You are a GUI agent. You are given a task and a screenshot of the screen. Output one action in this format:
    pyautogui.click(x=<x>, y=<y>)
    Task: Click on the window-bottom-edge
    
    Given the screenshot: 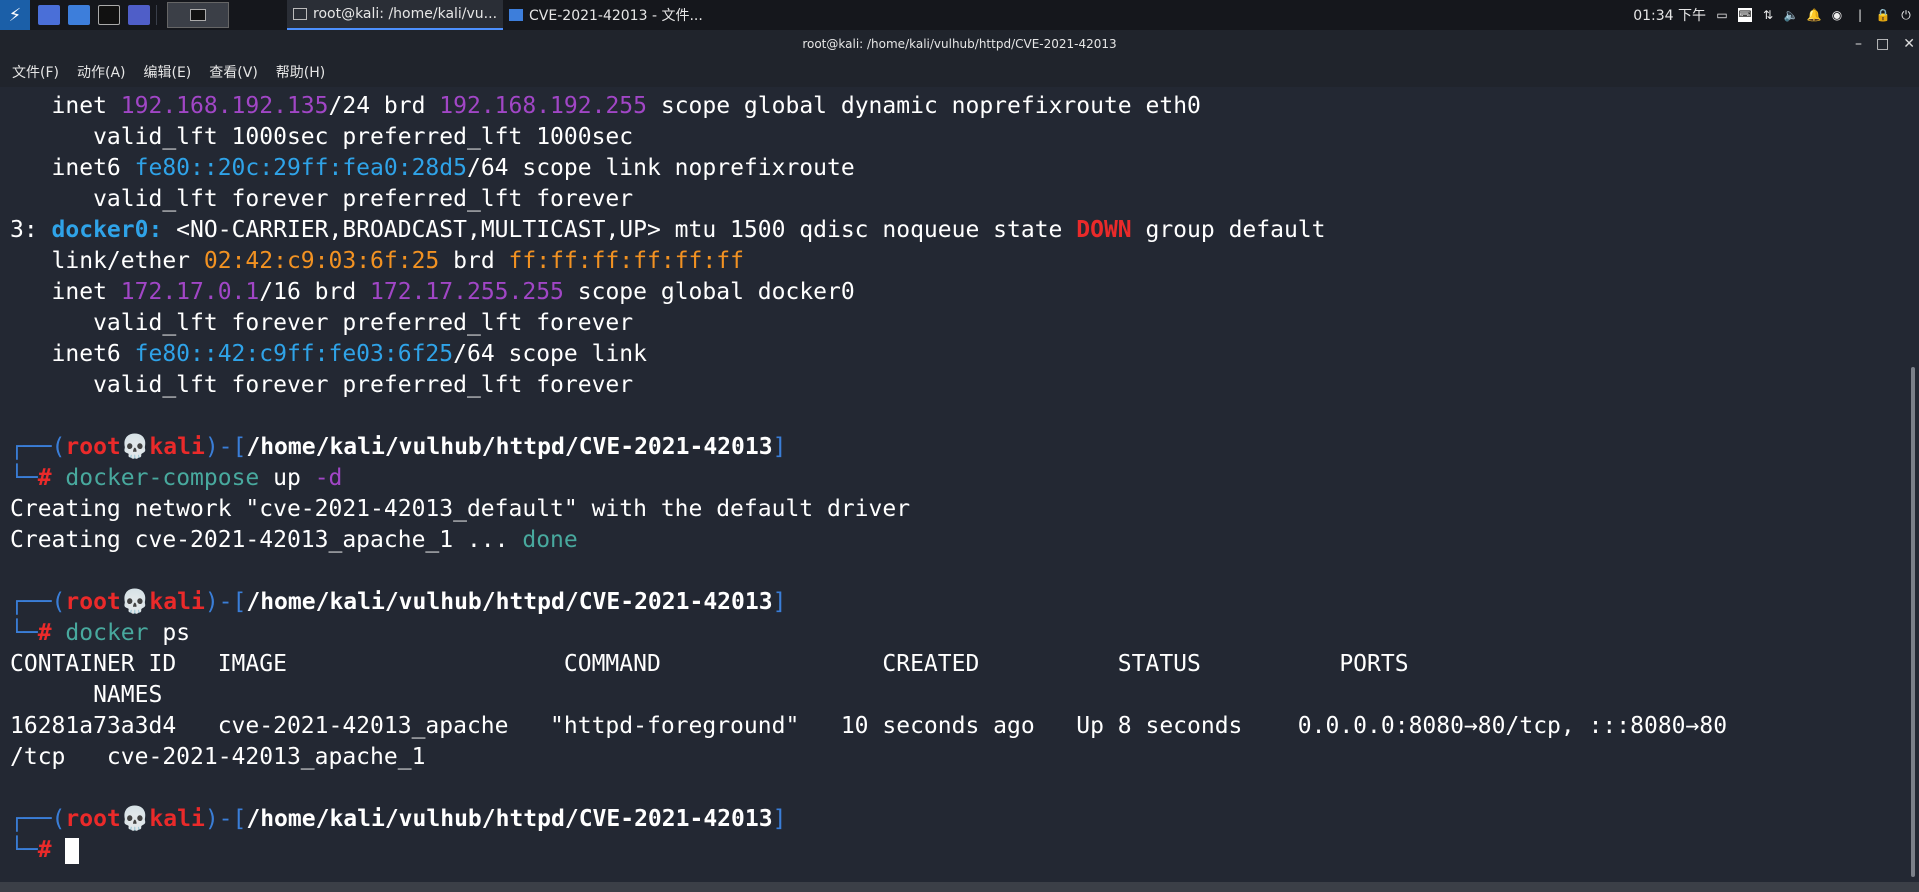 What is the action you would take?
    pyautogui.click(x=959, y=887)
    